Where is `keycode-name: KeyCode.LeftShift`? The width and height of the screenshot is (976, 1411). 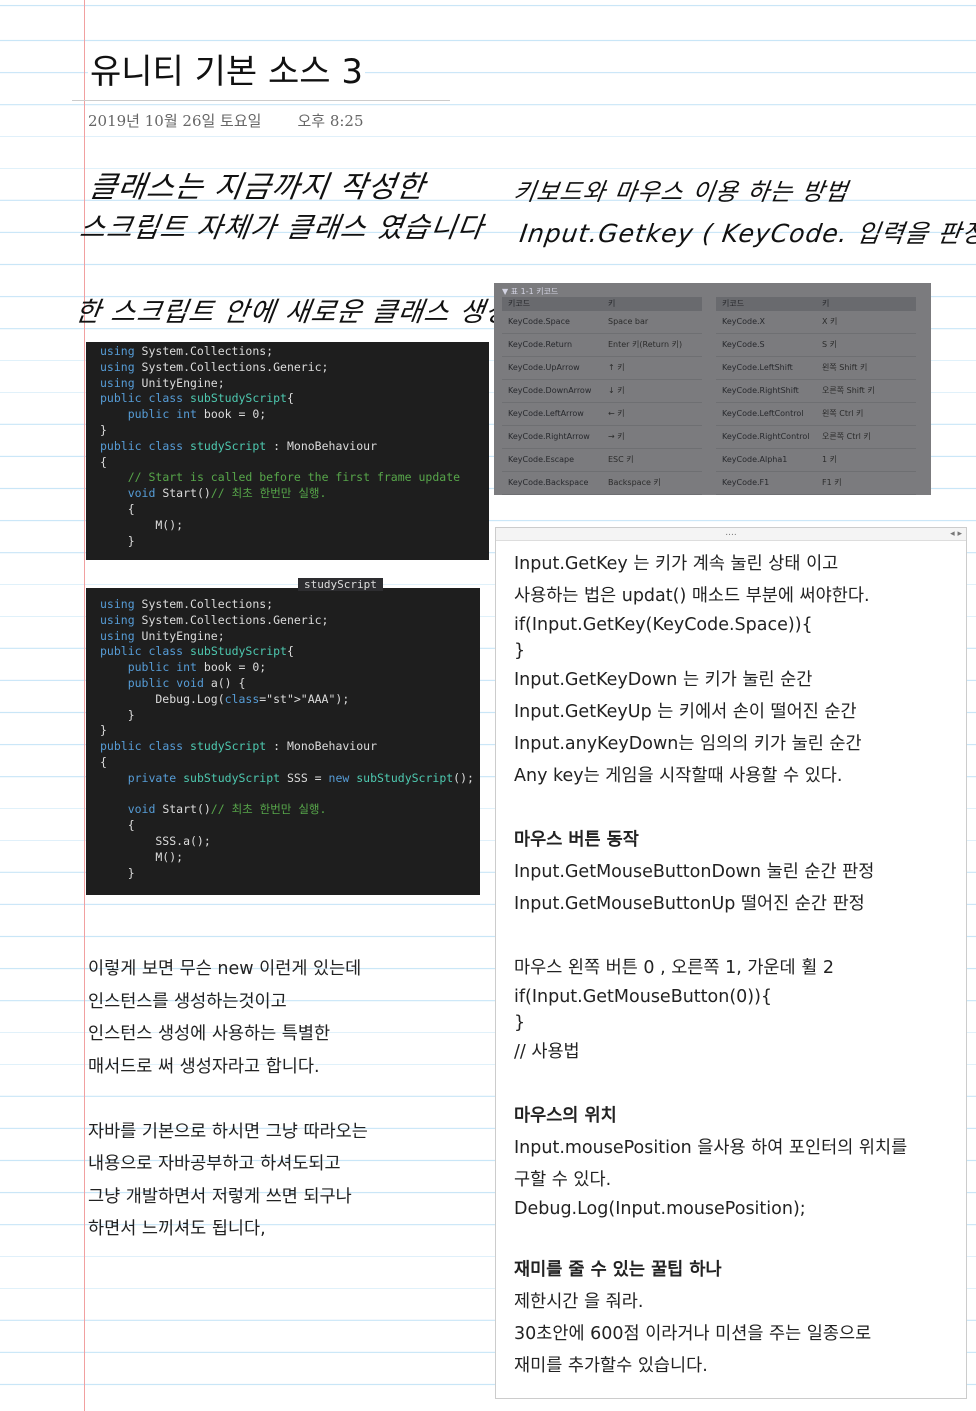
keycode-name: KeyCode.LeftShift is located at coordinates (757, 367).